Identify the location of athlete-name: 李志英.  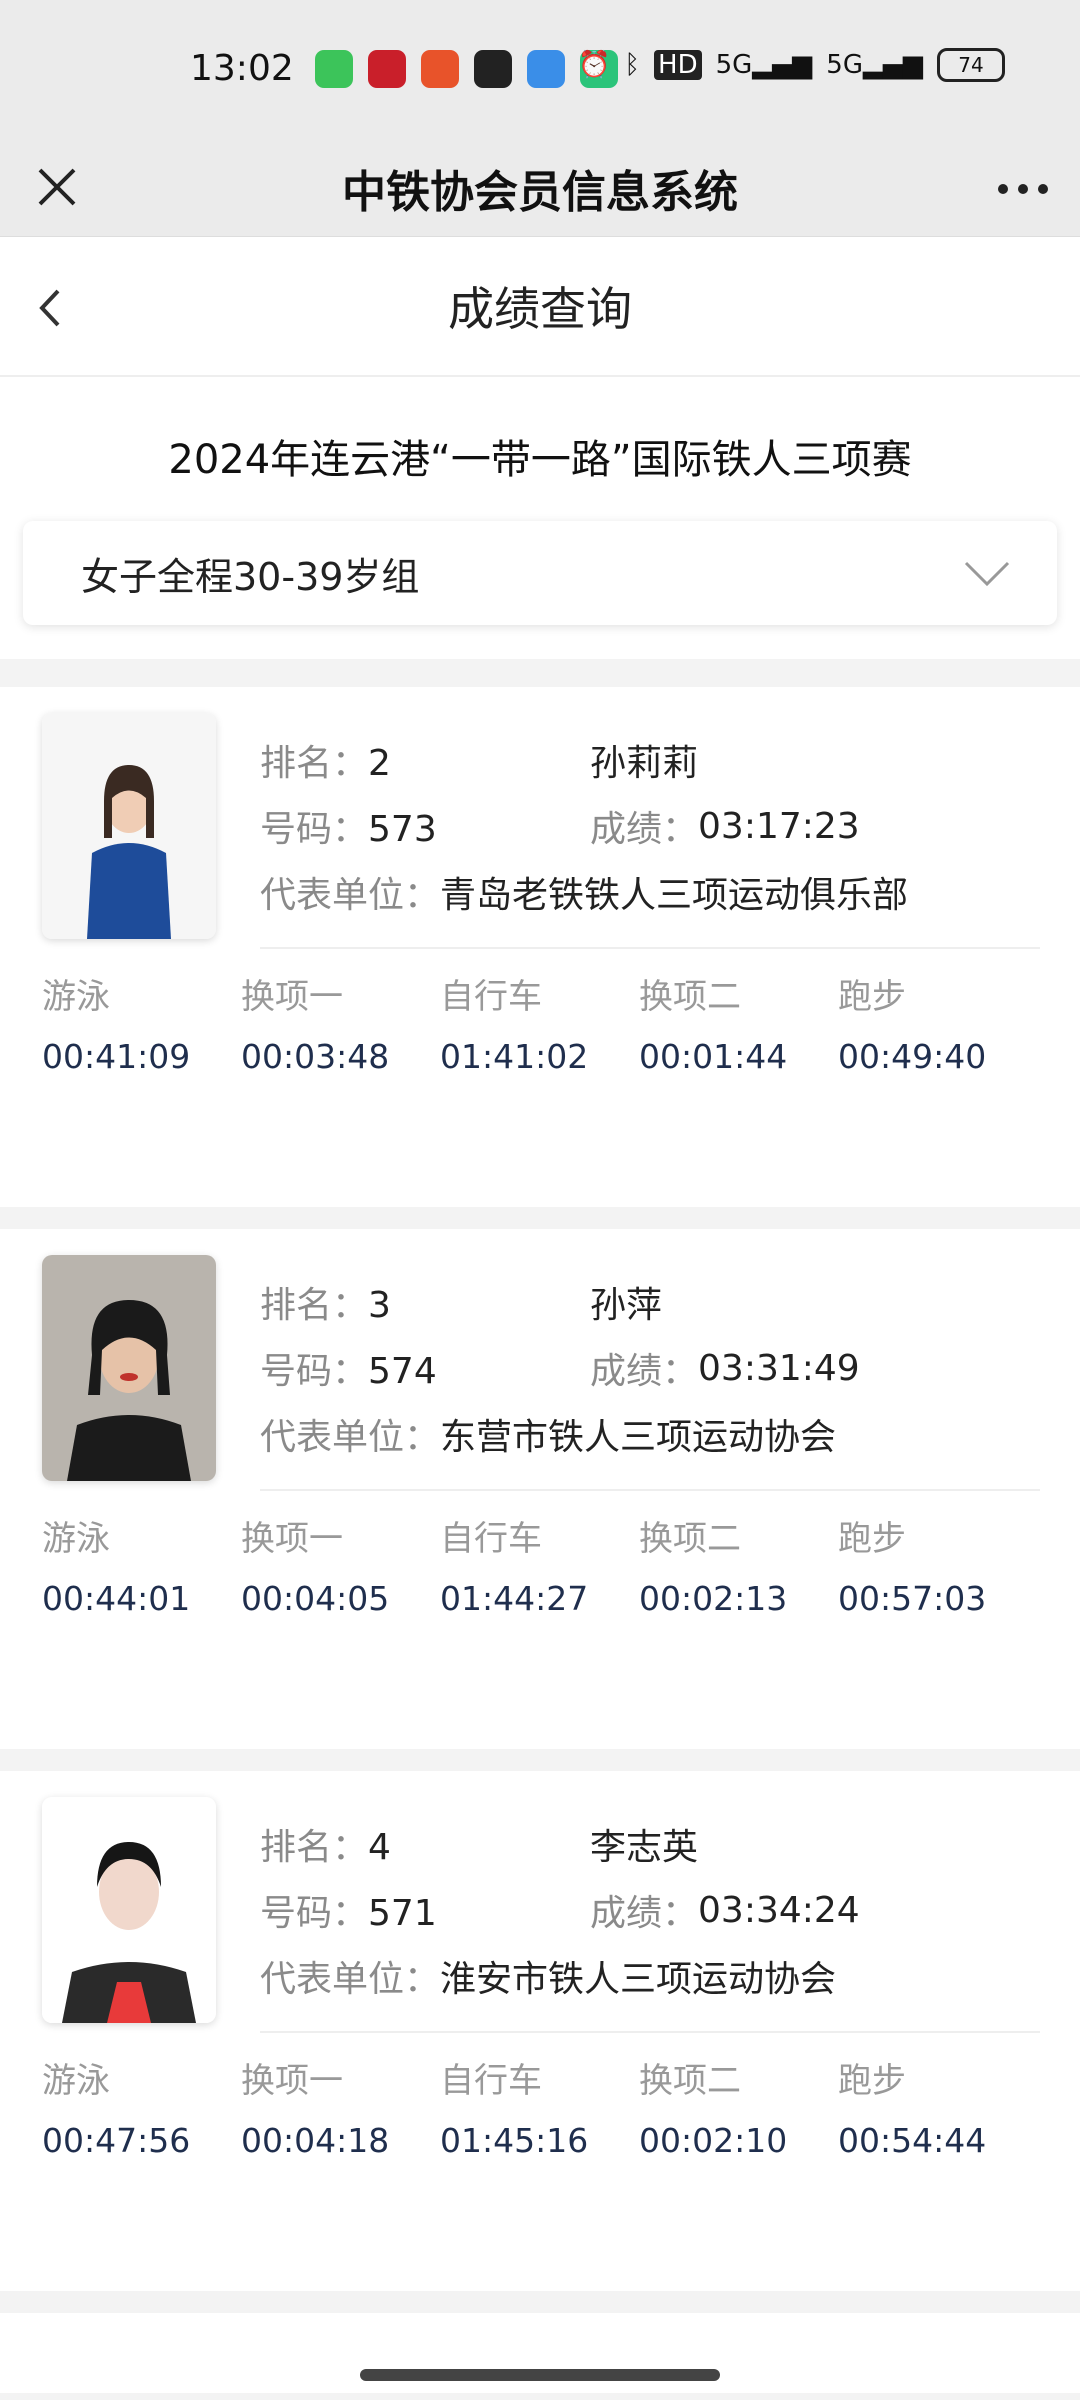
(644, 1847).